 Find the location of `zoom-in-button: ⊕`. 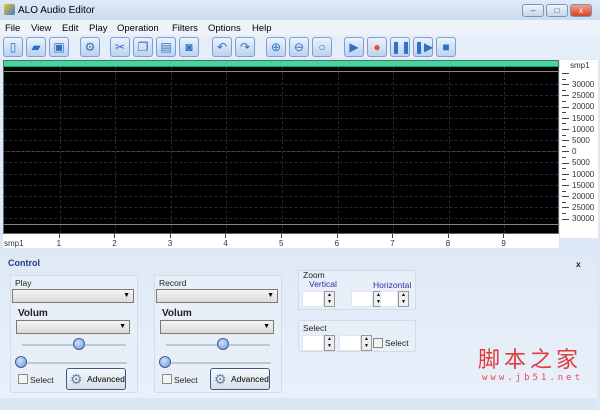

zoom-in-button: ⊕ is located at coordinates (276, 47).